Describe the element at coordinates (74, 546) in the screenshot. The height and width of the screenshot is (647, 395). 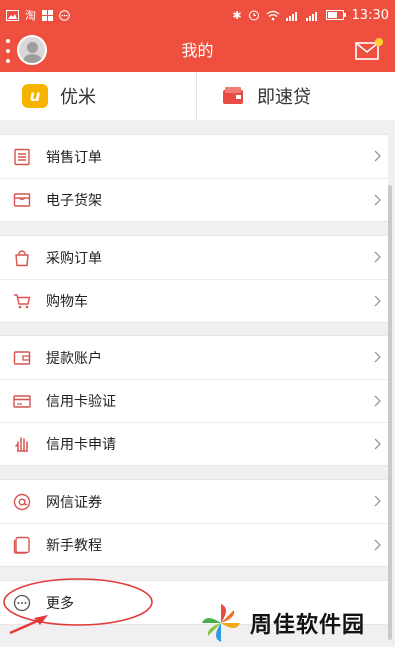
I see `menu-item-label: 新手教程` at that location.